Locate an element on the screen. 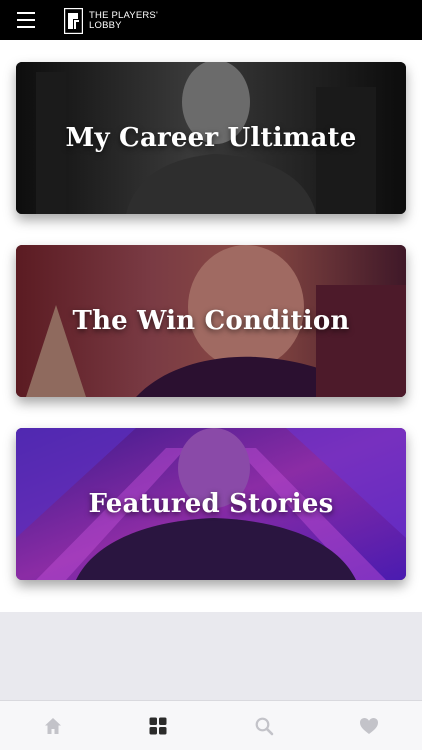 The image size is (422, 750). tab-favorites is located at coordinates (369, 725).